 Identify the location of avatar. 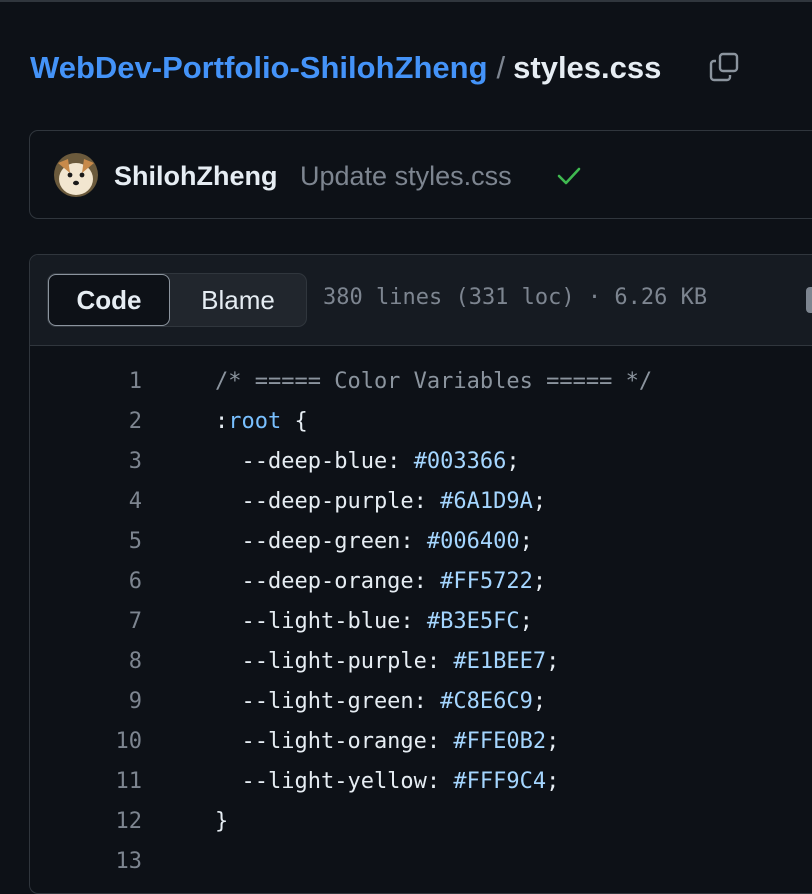
(76, 175).